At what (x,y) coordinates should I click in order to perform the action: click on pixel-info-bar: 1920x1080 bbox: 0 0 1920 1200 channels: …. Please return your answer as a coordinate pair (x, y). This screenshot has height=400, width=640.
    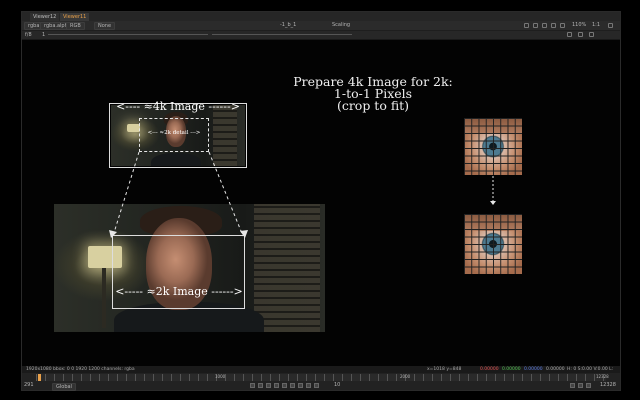
    Looking at the image, I should click on (321, 372).